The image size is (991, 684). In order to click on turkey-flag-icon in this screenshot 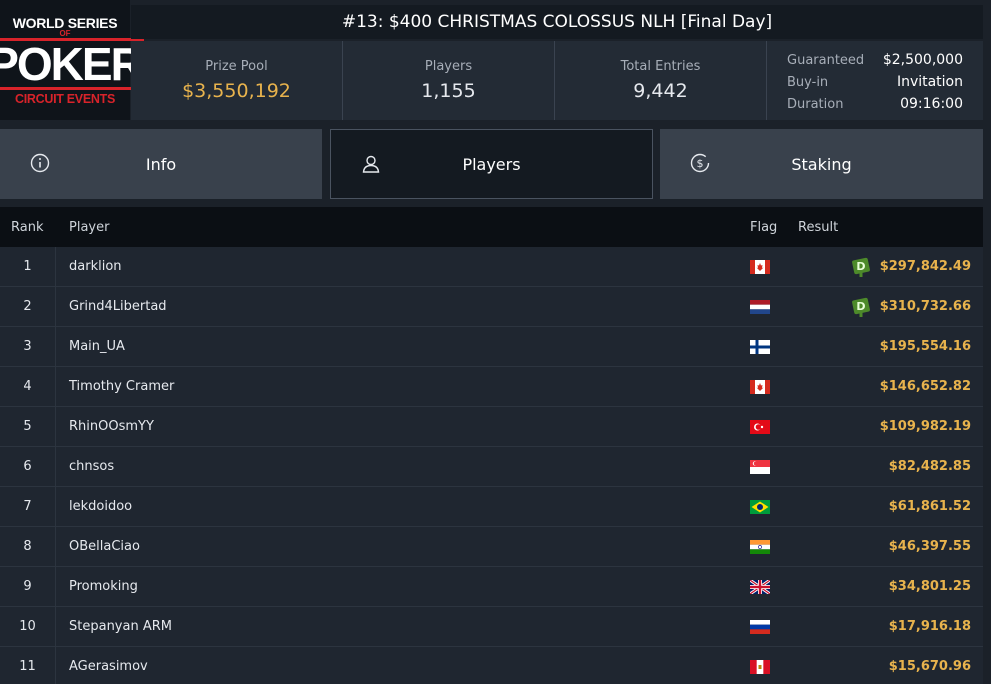, I will do `click(760, 426)`.